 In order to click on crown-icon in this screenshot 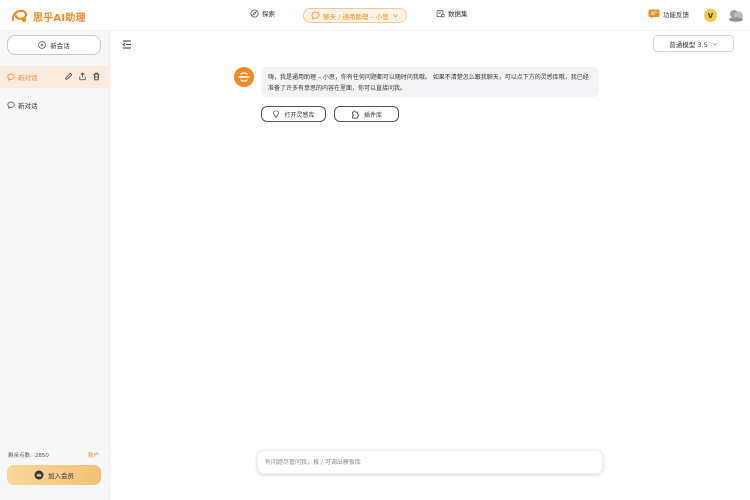, I will do `click(39, 475)`.